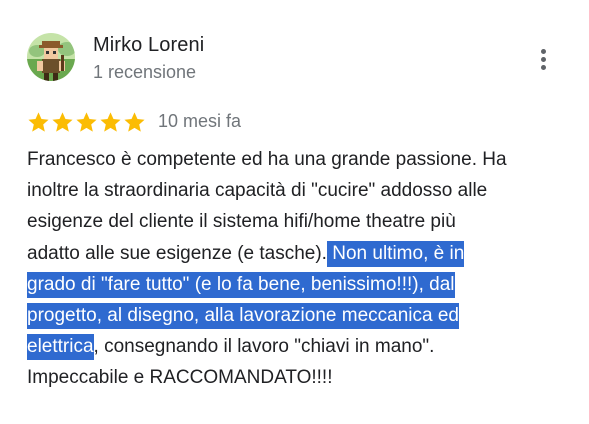  Describe the element at coordinates (60, 347) in the screenshot. I see `selected-text: elettrica` at that location.